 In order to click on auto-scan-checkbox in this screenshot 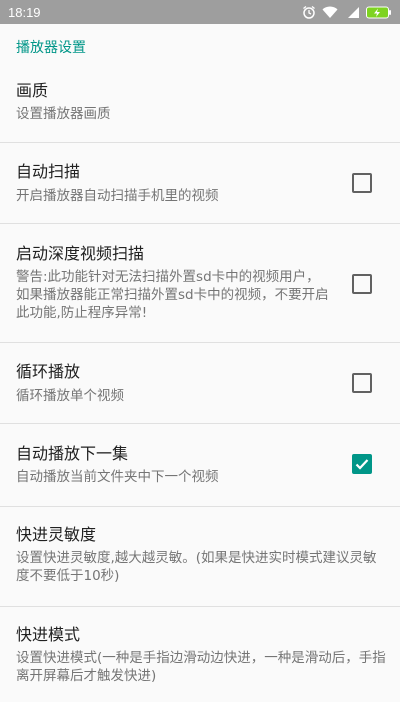, I will do `click(362, 183)`.